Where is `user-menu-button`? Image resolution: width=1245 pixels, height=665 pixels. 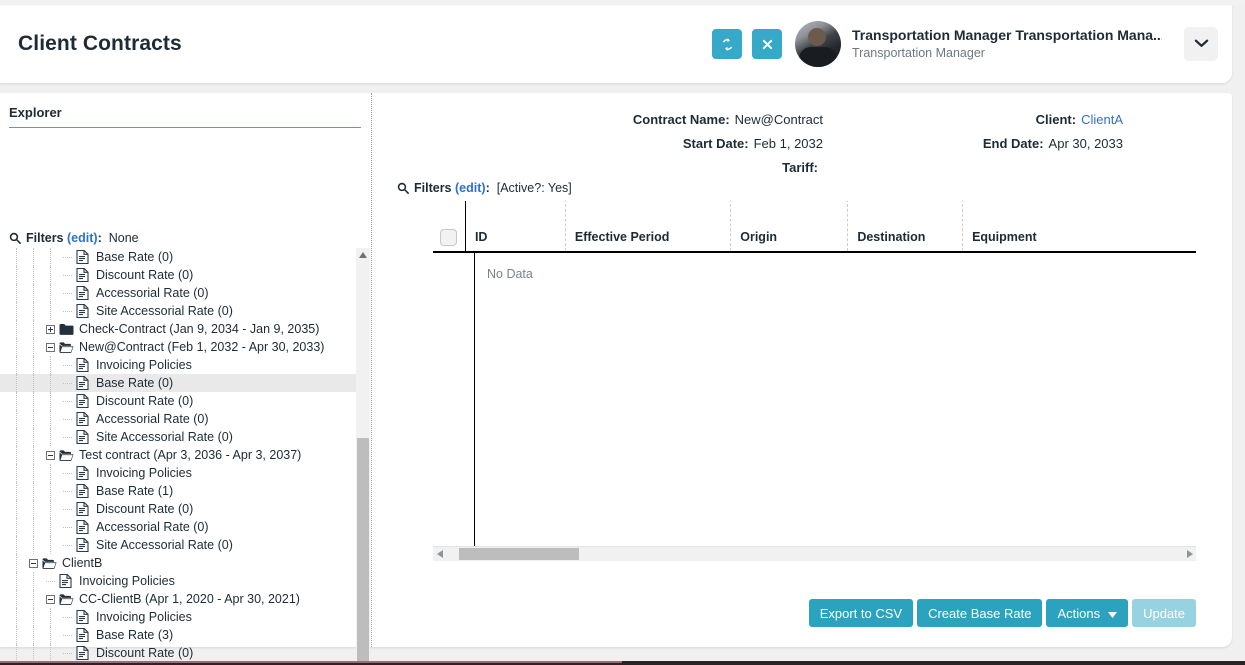
user-menu-button is located at coordinates (1201, 44).